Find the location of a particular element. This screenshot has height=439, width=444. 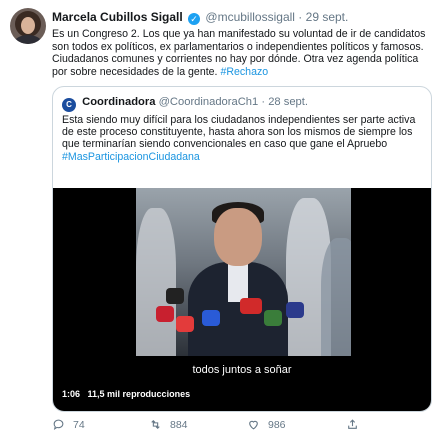

tweet-hashtag: #Rechazo is located at coordinates (244, 72).